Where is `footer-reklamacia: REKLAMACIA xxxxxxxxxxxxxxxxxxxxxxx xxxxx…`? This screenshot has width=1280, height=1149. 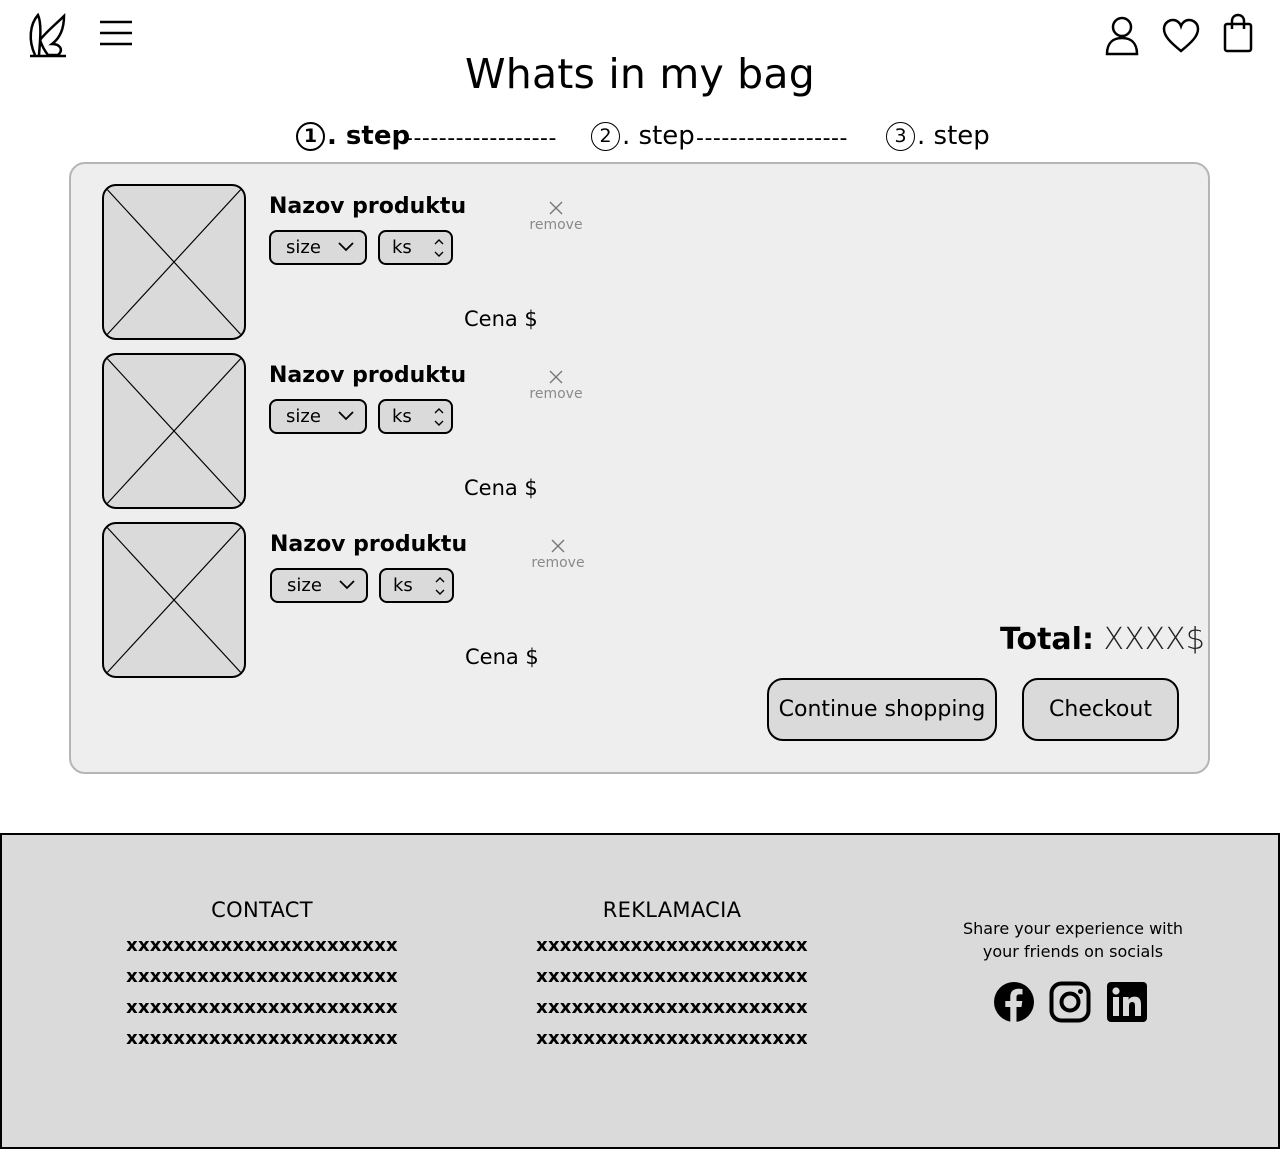 footer-reklamacia: REKLAMACIA xxxxxxxxxxxxxxxxxxxxxxx xxxxx… is located at coordinates (672, 976).